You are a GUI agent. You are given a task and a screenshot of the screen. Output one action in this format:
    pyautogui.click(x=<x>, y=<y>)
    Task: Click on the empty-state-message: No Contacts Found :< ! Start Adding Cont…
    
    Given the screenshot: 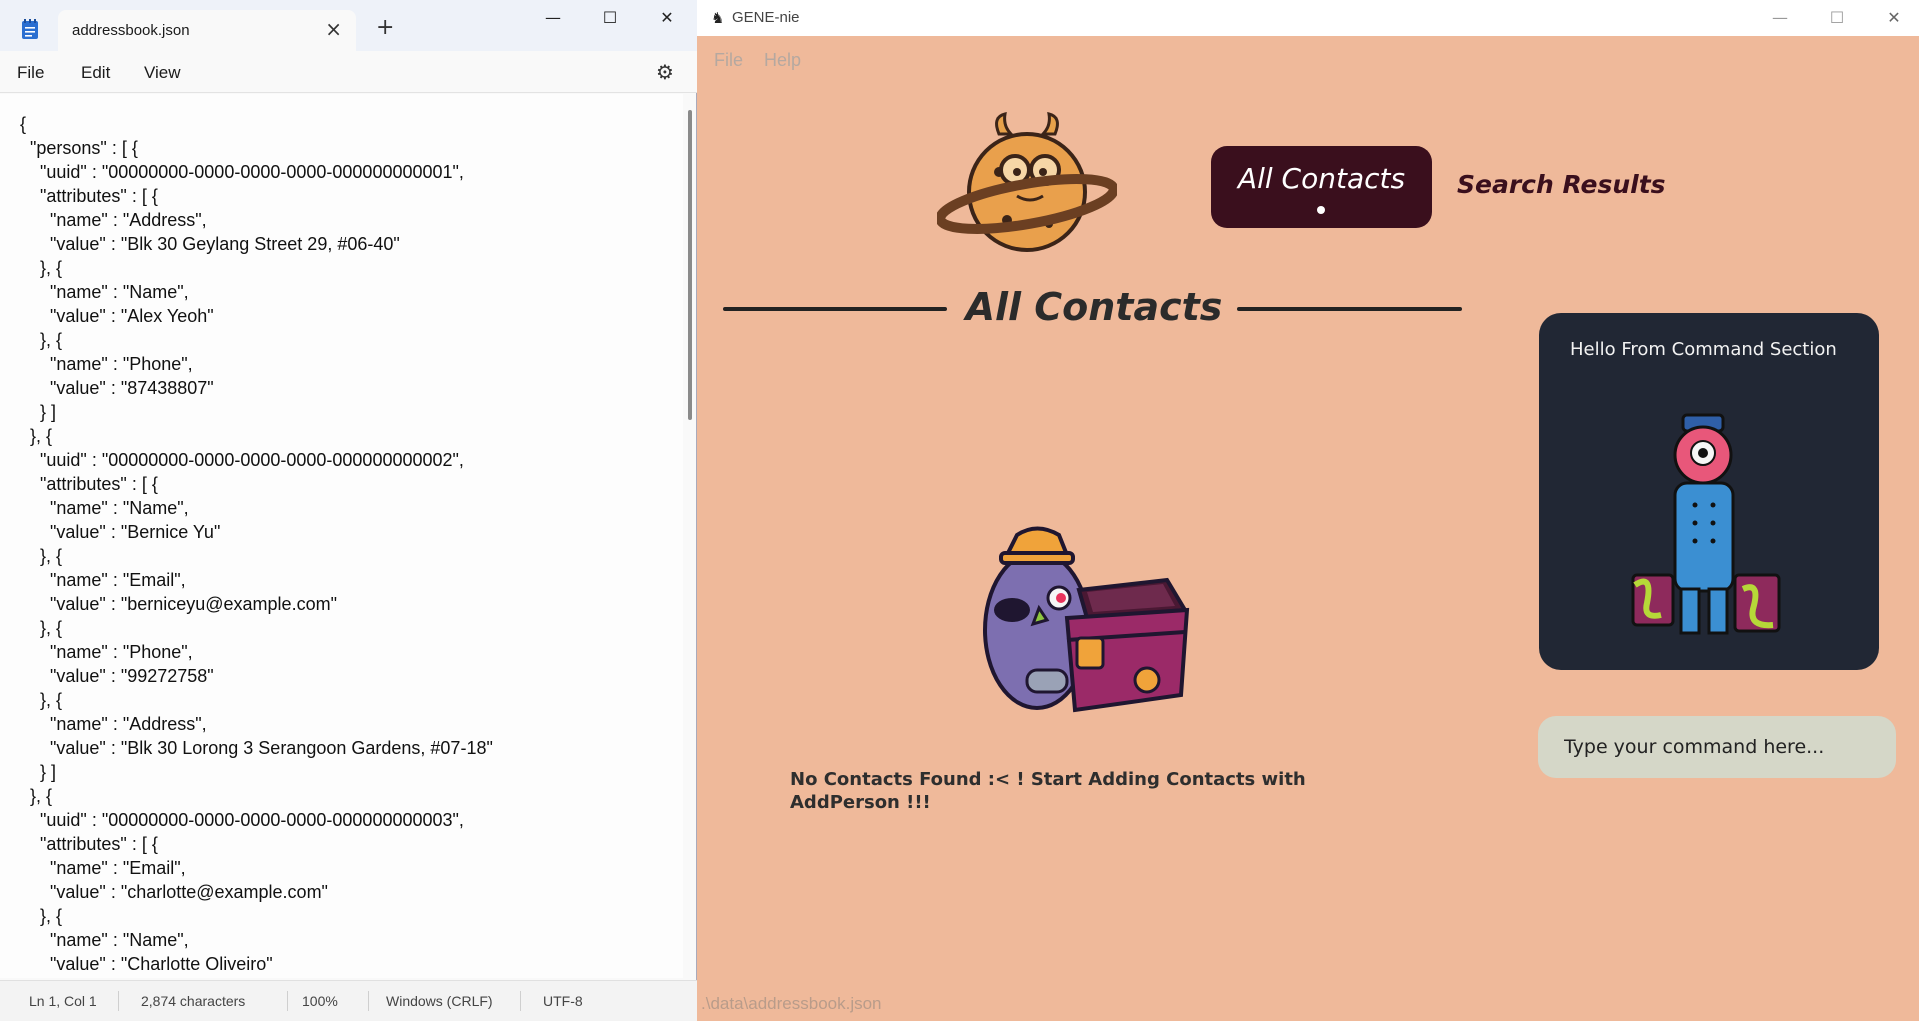 What is the action you would take?
    pyautogui.click(x=1048, y=791)
    